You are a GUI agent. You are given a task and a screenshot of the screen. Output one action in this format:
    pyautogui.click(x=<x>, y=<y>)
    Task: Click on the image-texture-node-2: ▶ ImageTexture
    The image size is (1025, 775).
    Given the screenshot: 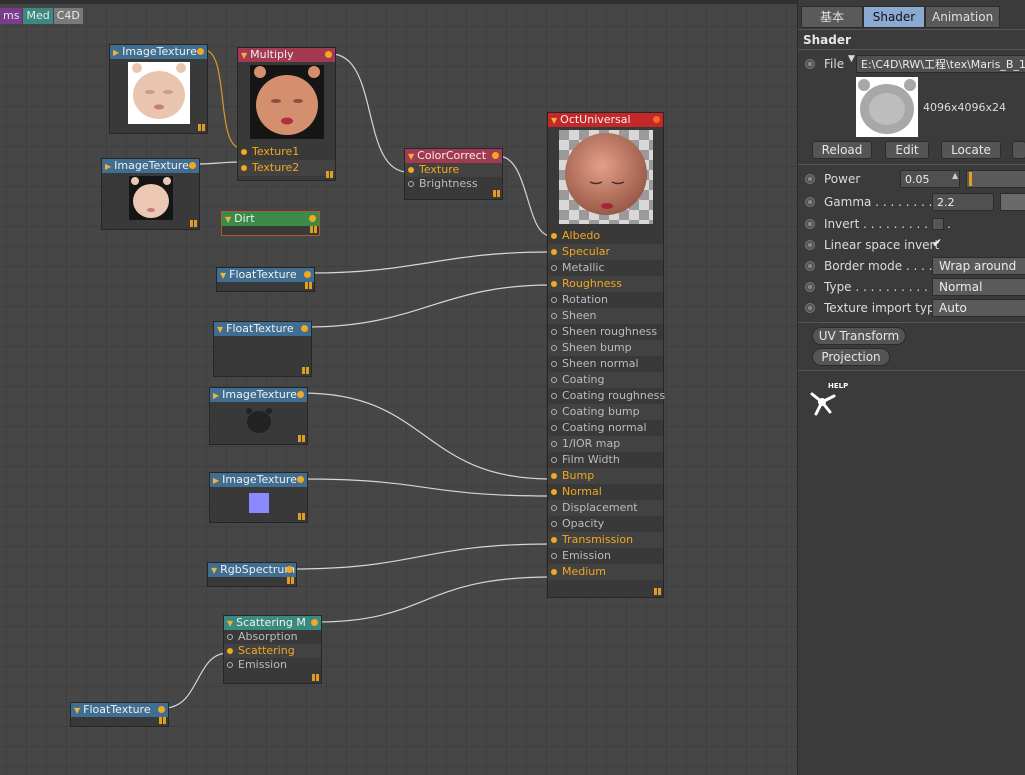 What is the action you would take?
    pyautogui.click(x=150, y=194)
    